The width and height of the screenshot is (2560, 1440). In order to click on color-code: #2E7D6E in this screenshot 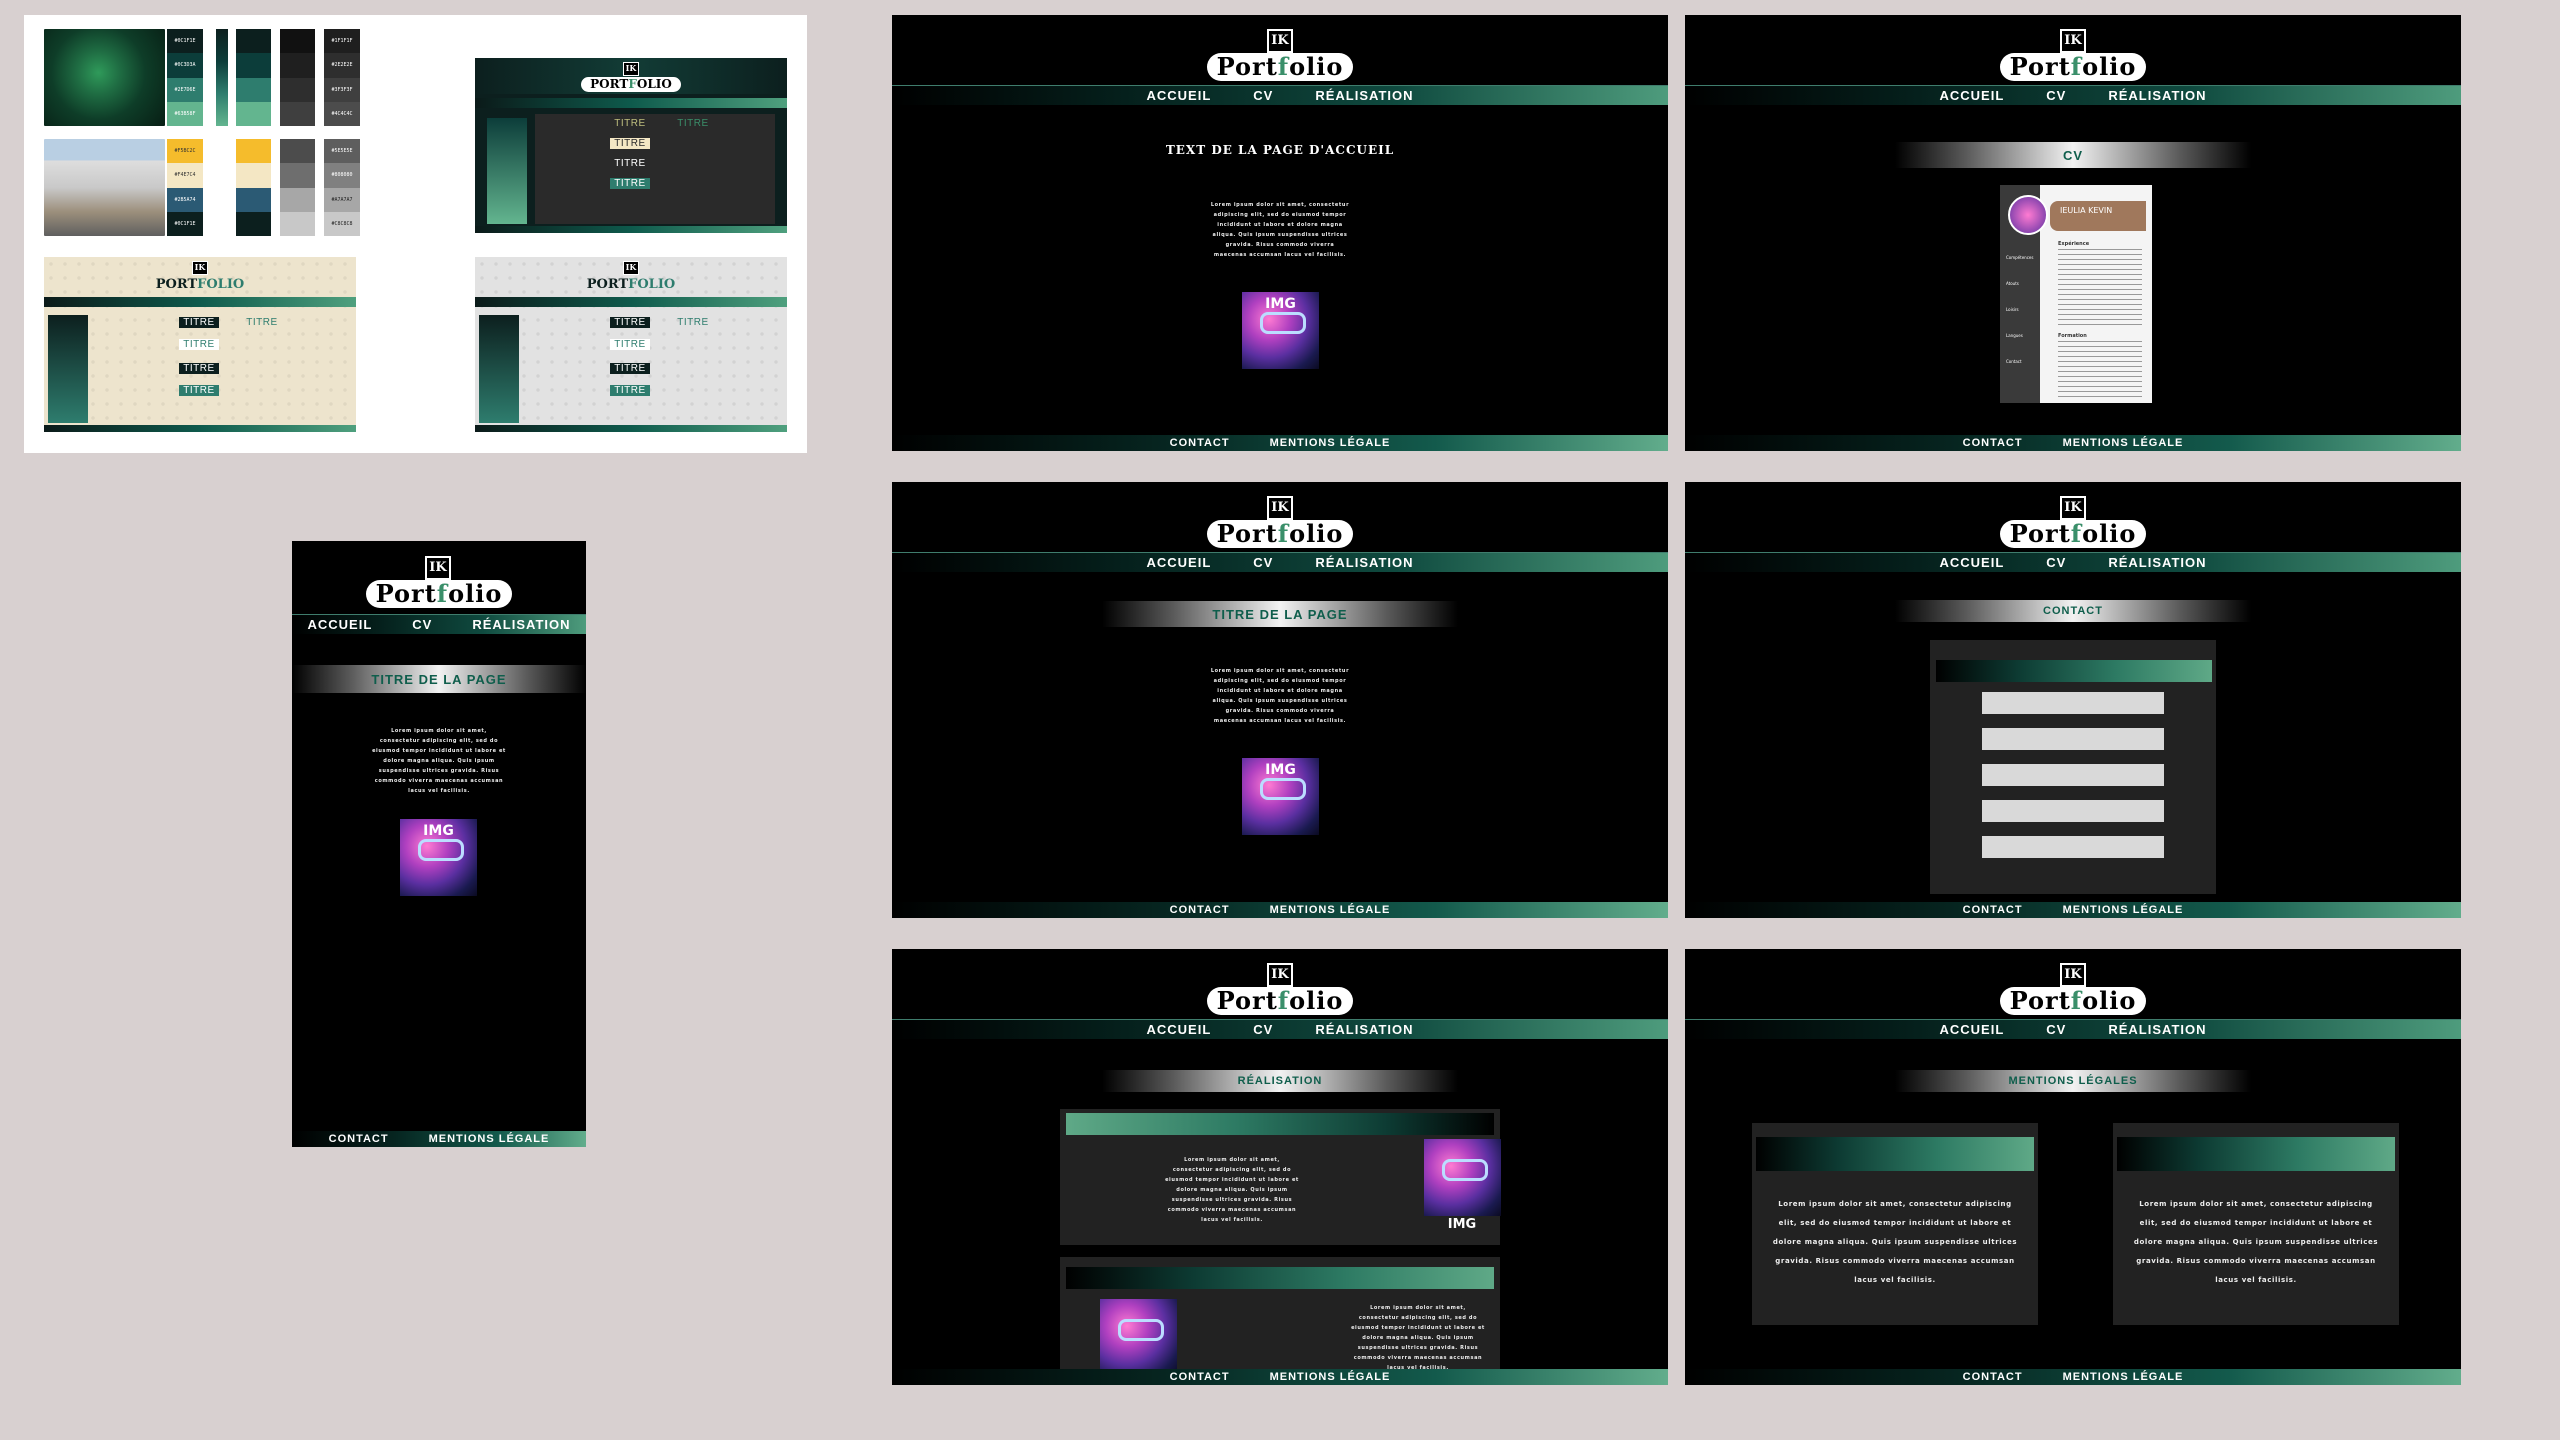, I will do `click(185, 89)`.